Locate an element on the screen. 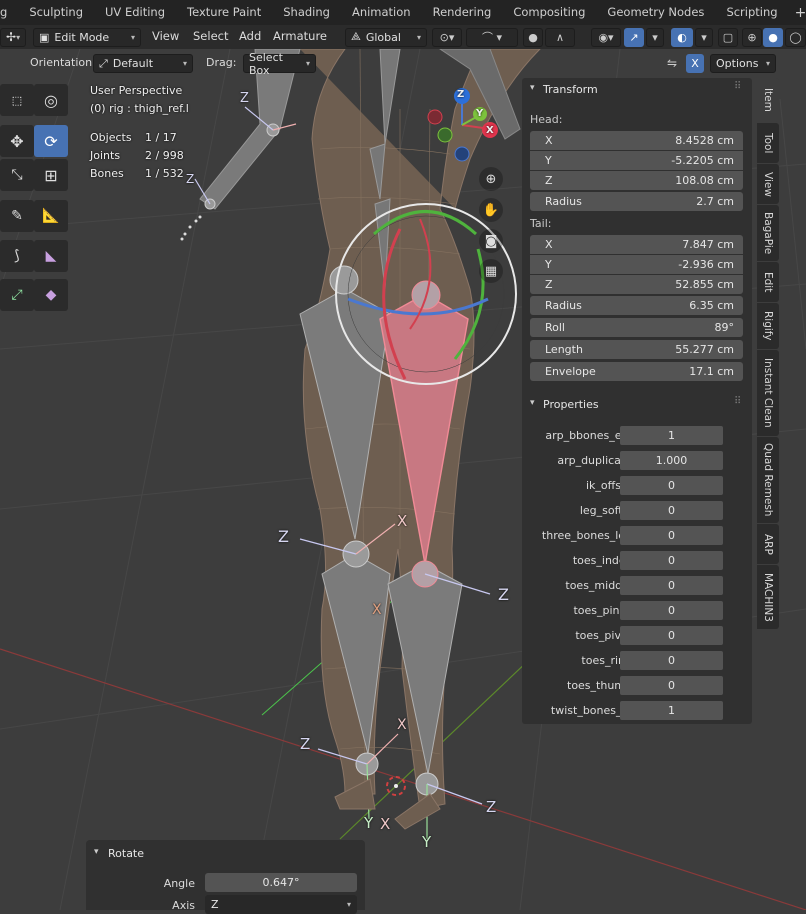 The height and width of the screenshot is (914, 806). tool-measure: 📐 is located at coordinates (51, 216).